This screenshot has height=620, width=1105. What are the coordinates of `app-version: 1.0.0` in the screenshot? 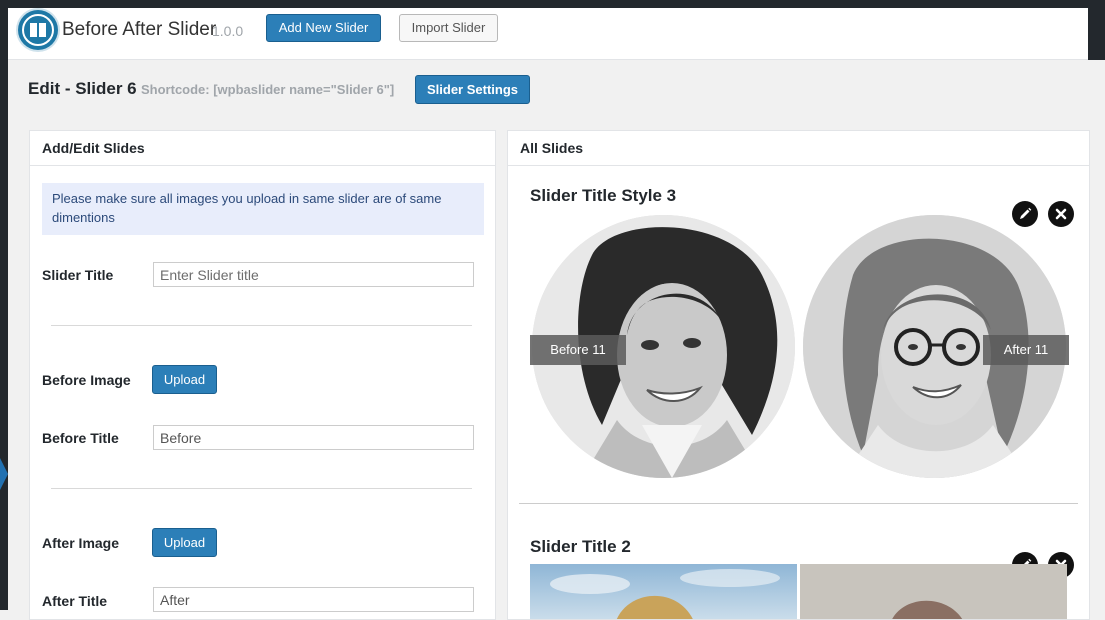 It's located at (228, 31).